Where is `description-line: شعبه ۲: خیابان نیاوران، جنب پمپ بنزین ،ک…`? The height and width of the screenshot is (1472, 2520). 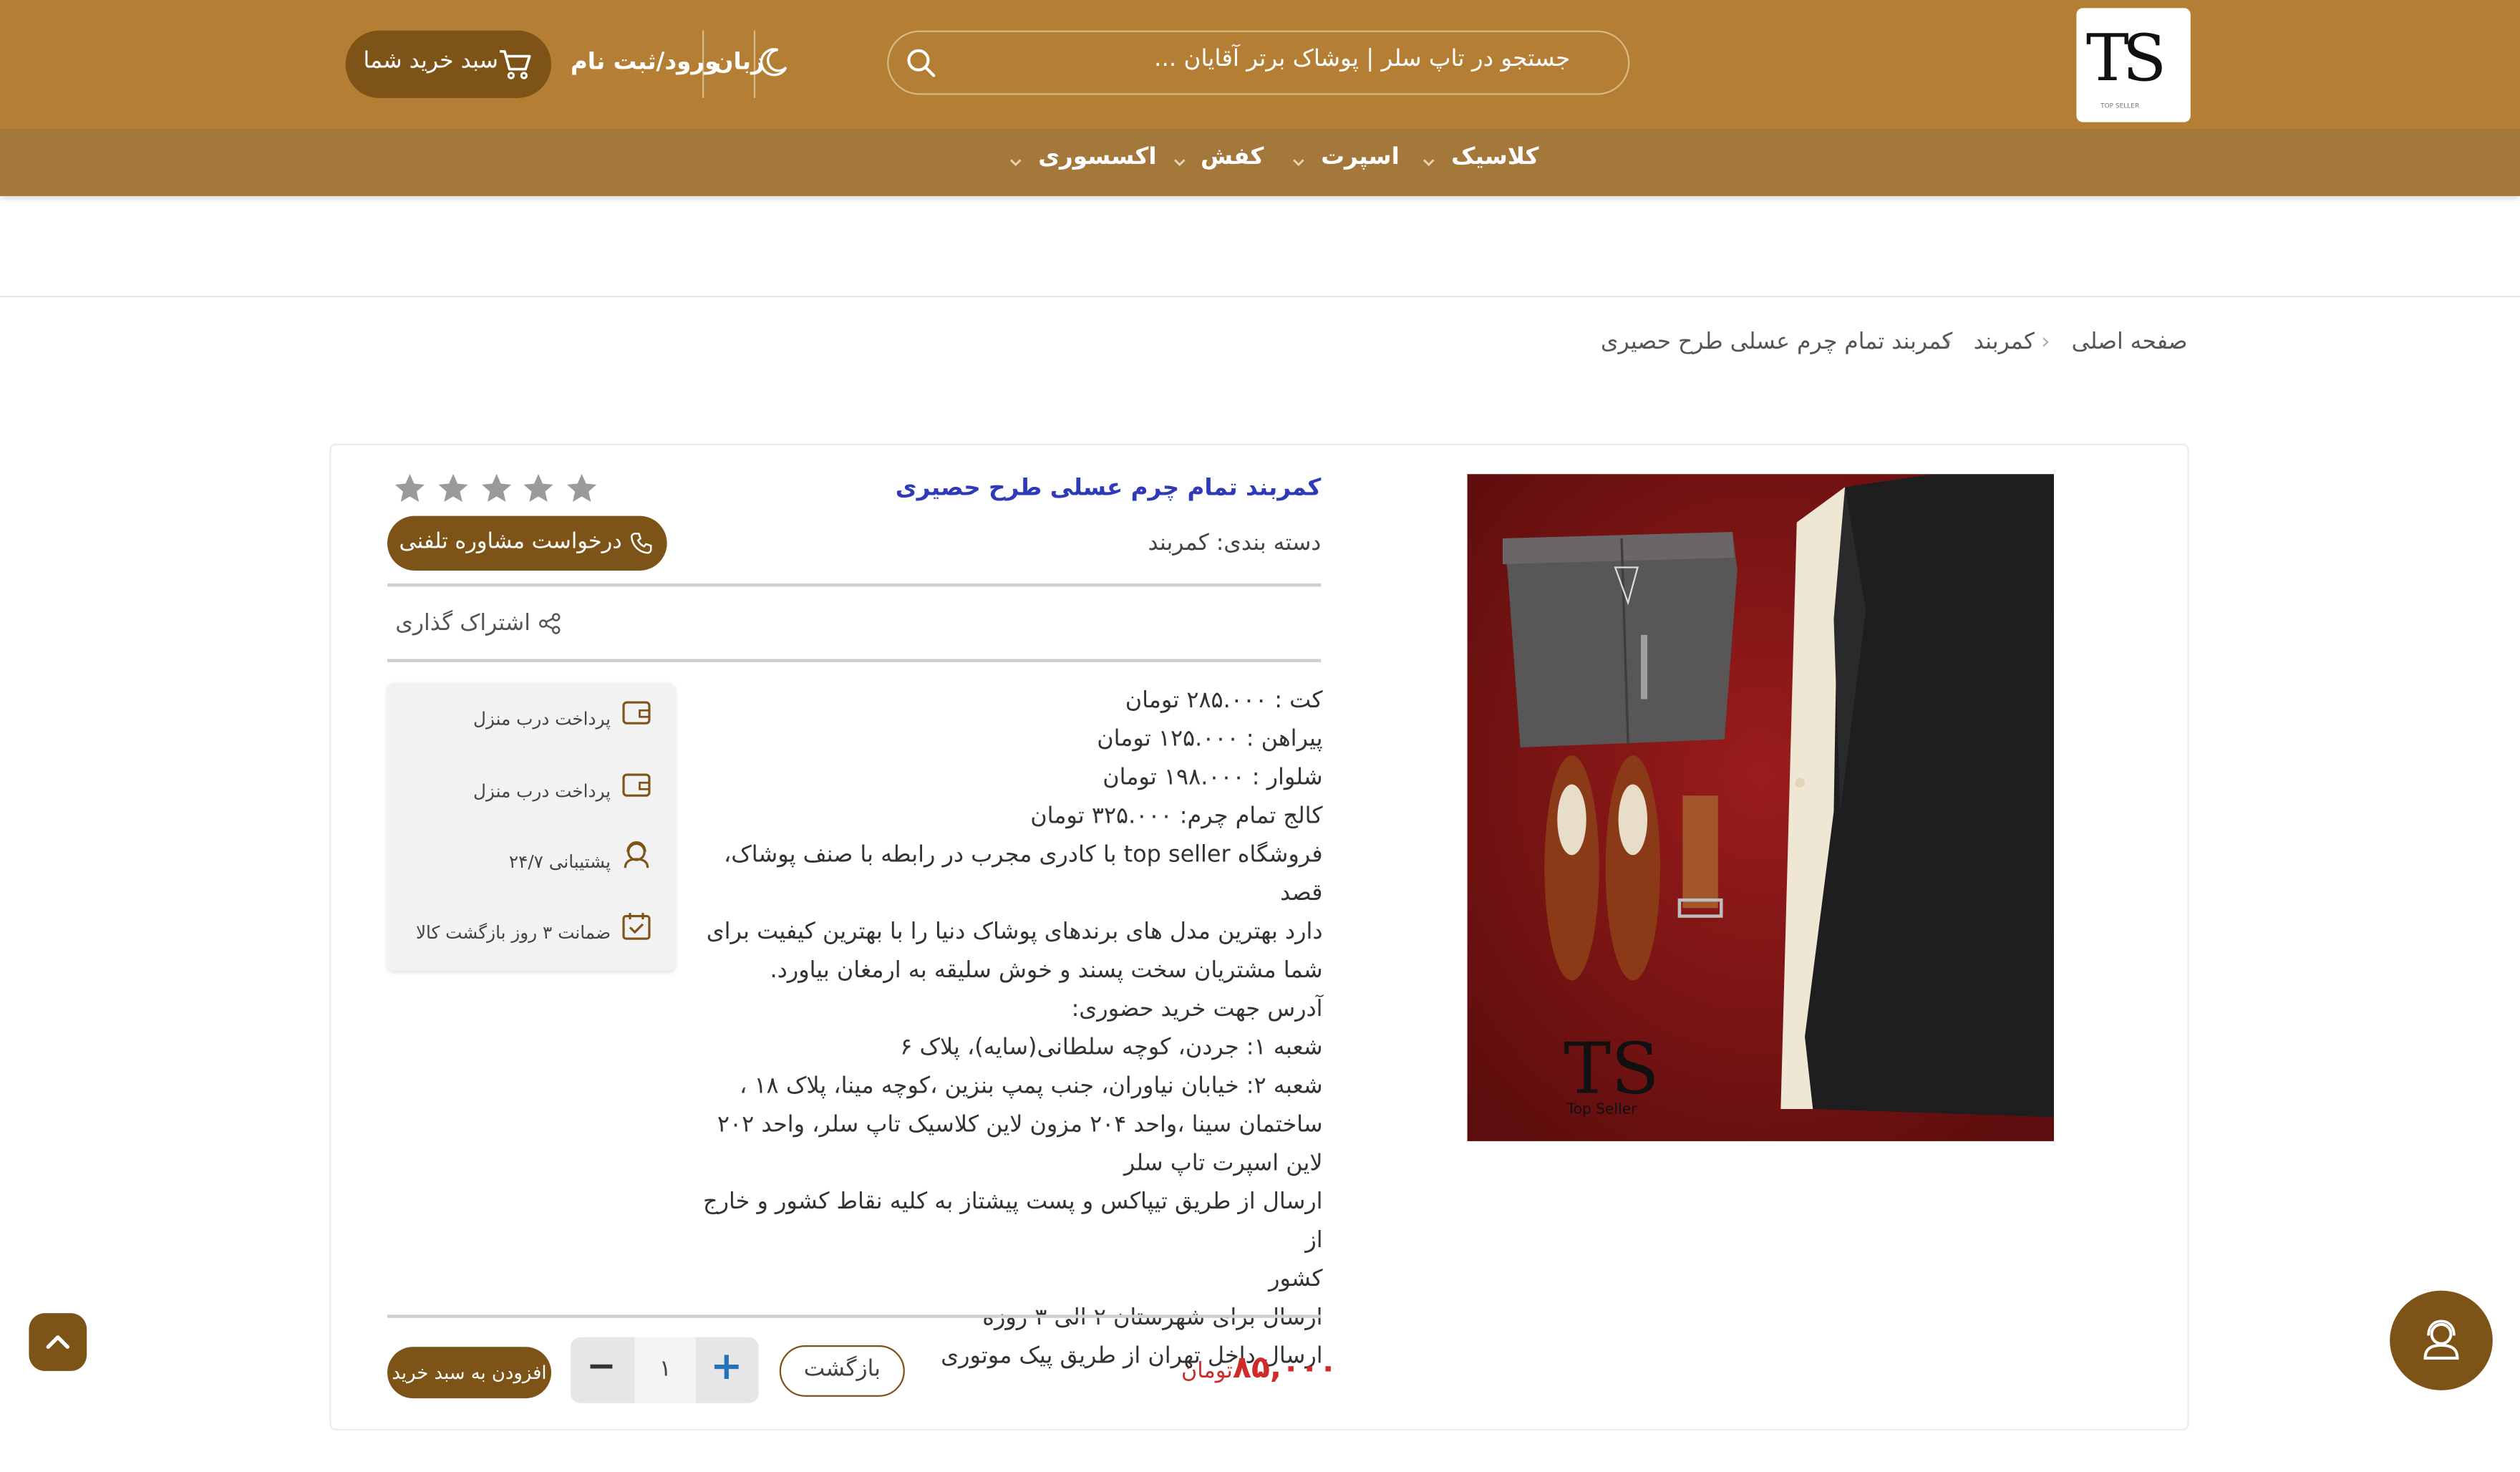 description-line: شعبه ۲: خیابان نیاوران، جنب پمپ بنزین ،ک… is located at coordinates (1031, 1087).